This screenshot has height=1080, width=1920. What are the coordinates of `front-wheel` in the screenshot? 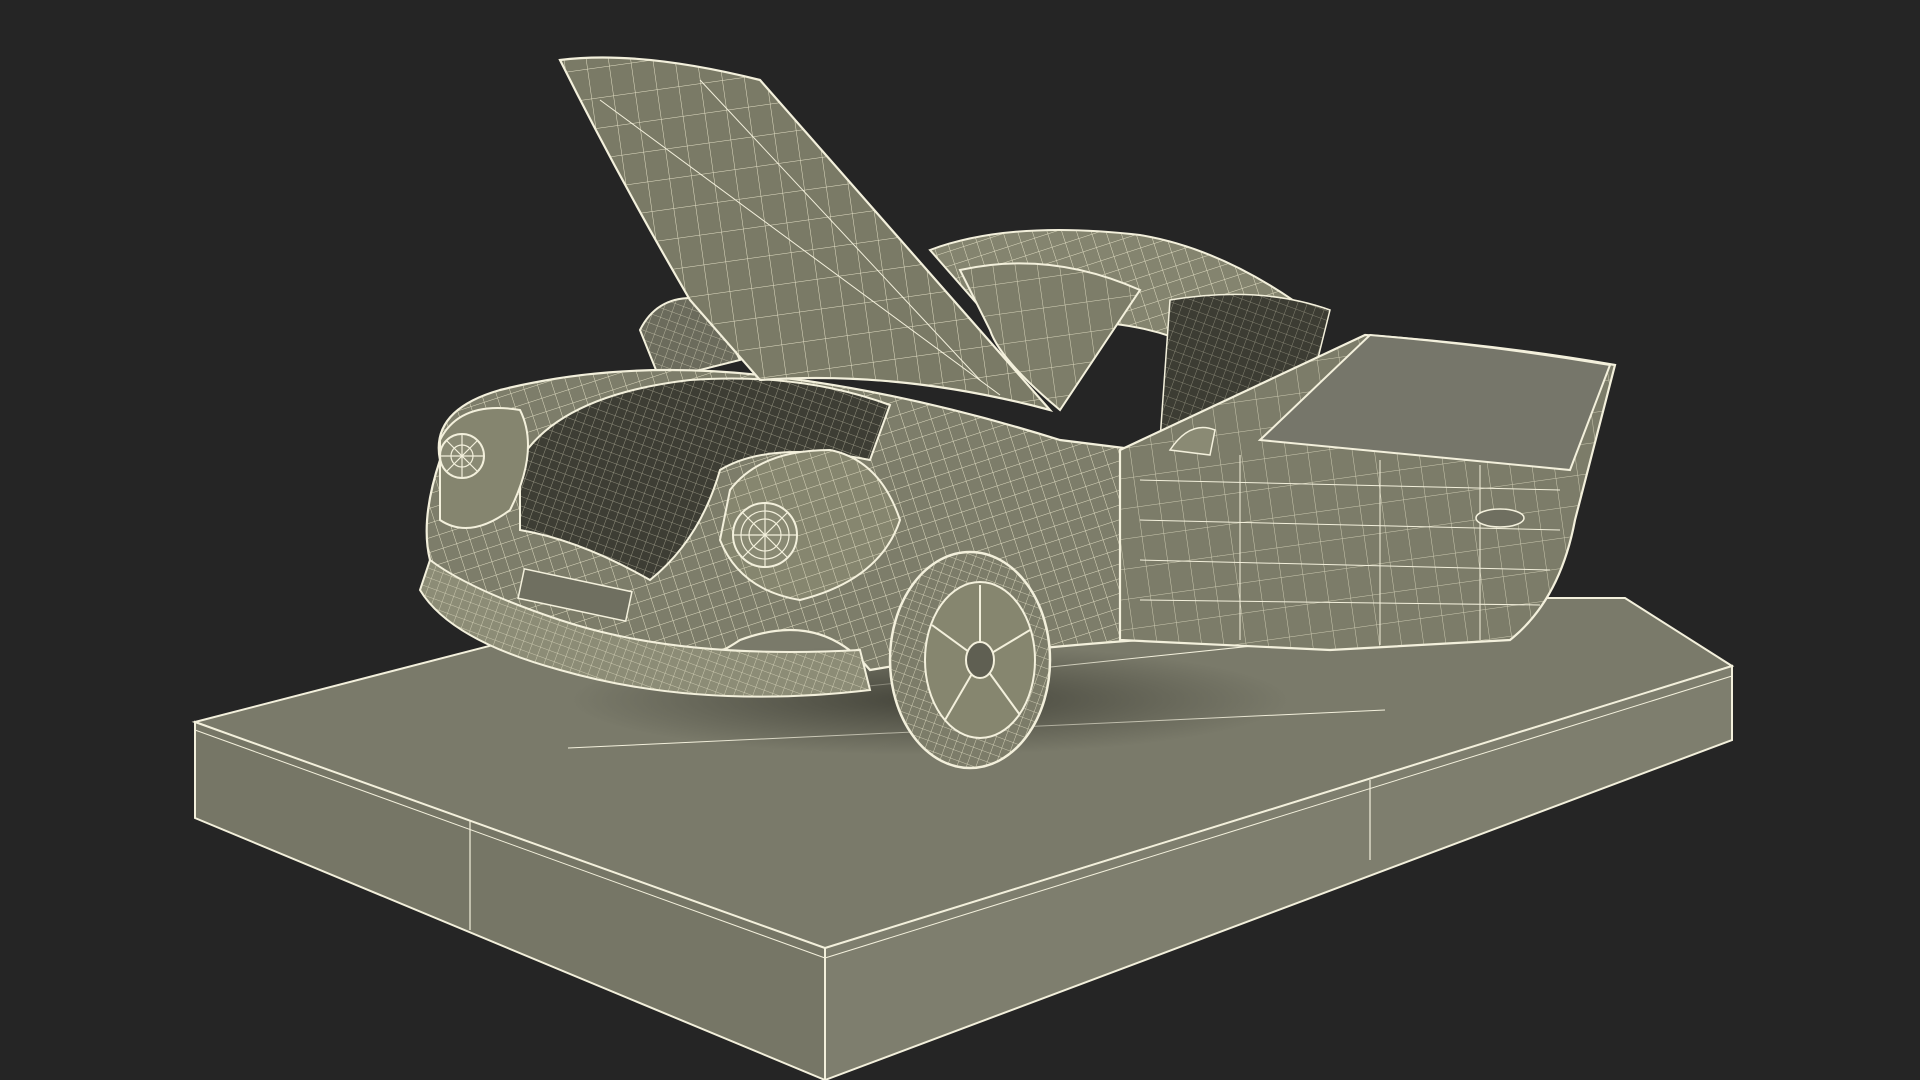 It's located at (970, 660).